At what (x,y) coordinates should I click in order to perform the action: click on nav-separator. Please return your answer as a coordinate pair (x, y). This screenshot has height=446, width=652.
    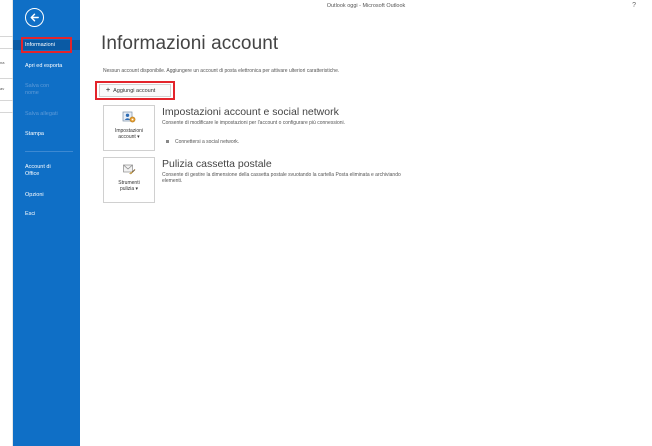
    Looking at the image, I should click on (49, 151).